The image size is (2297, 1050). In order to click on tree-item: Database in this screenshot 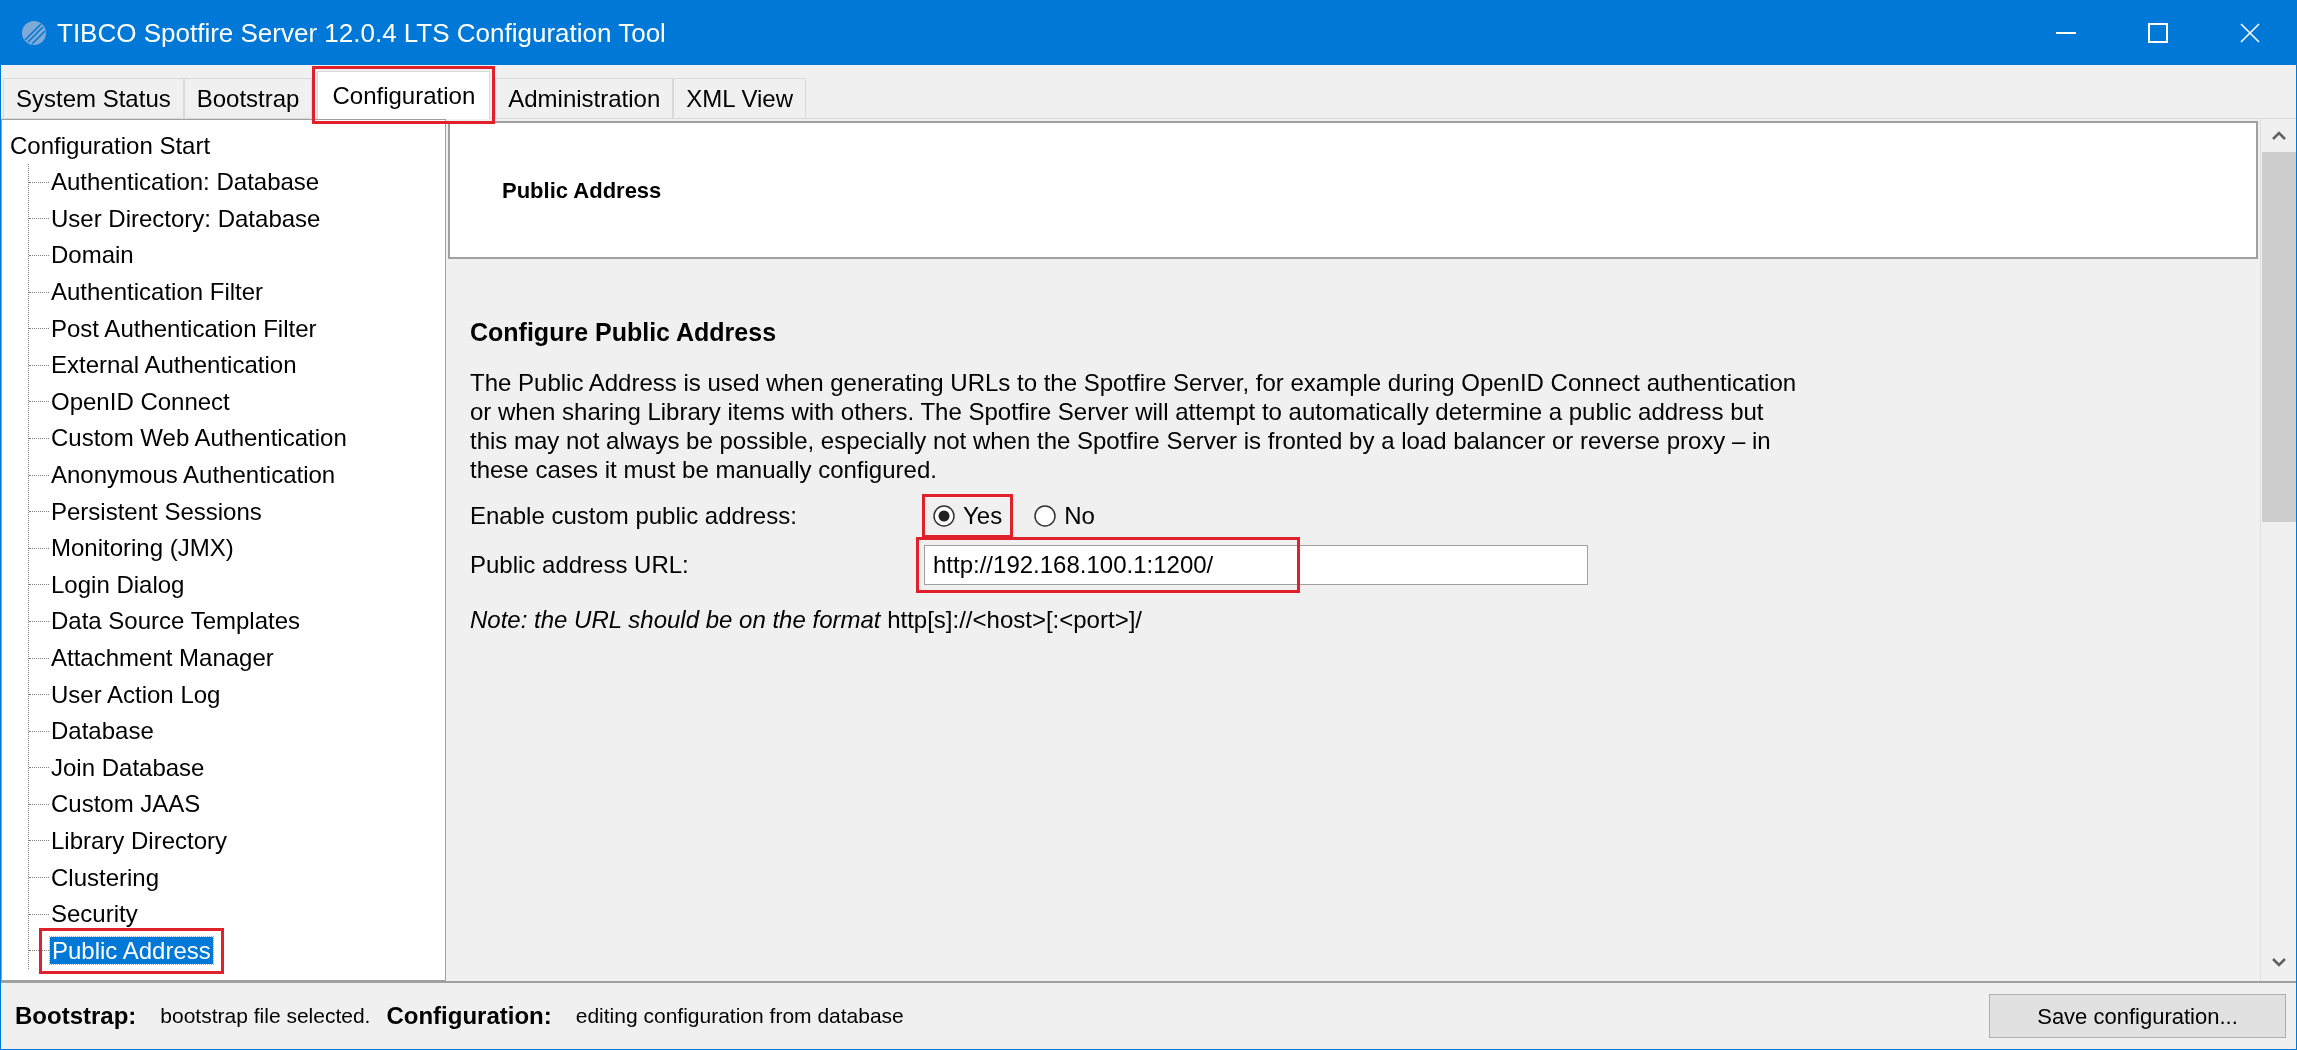, I will do `click(102, 731)`.